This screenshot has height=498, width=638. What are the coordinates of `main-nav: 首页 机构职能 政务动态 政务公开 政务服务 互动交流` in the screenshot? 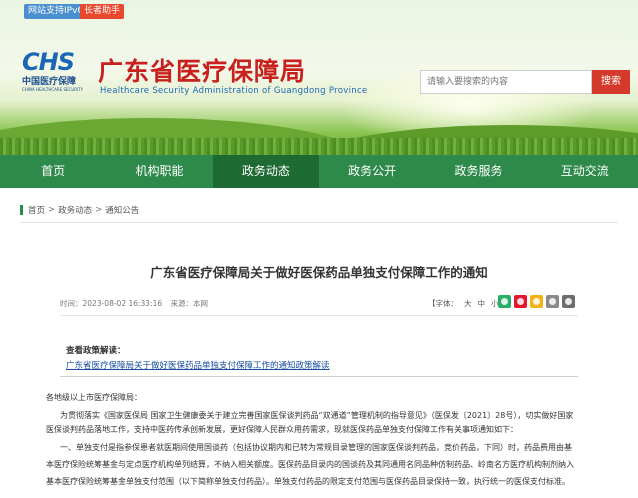 It's located at (319, 171).